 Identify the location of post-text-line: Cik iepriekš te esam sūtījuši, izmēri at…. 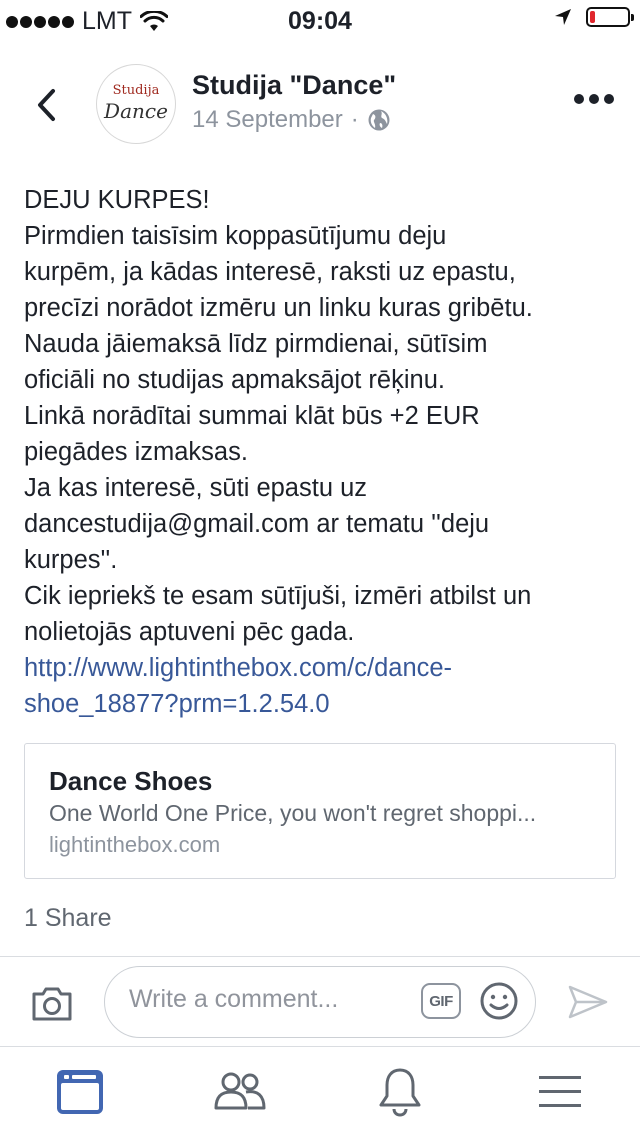
(278, 596).